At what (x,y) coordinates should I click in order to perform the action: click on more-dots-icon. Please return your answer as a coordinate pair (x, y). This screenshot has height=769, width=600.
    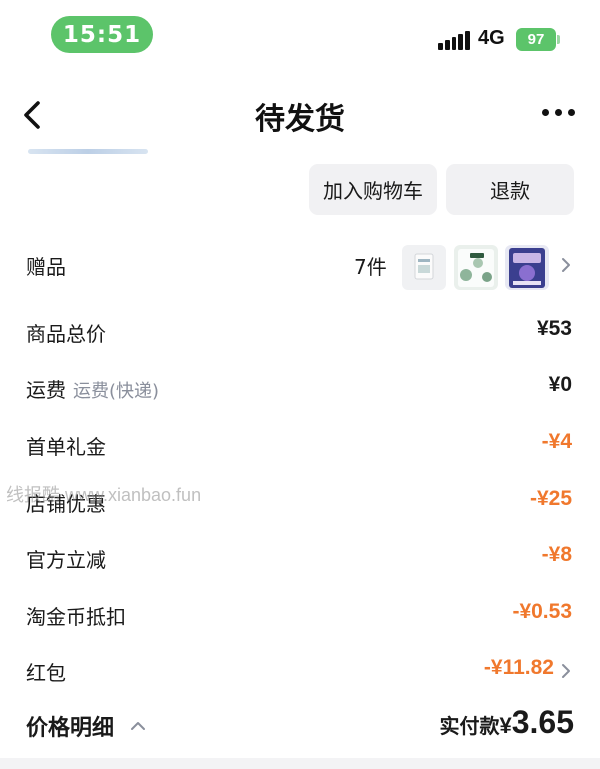
    Looking at the image, I should click on (558, 112).